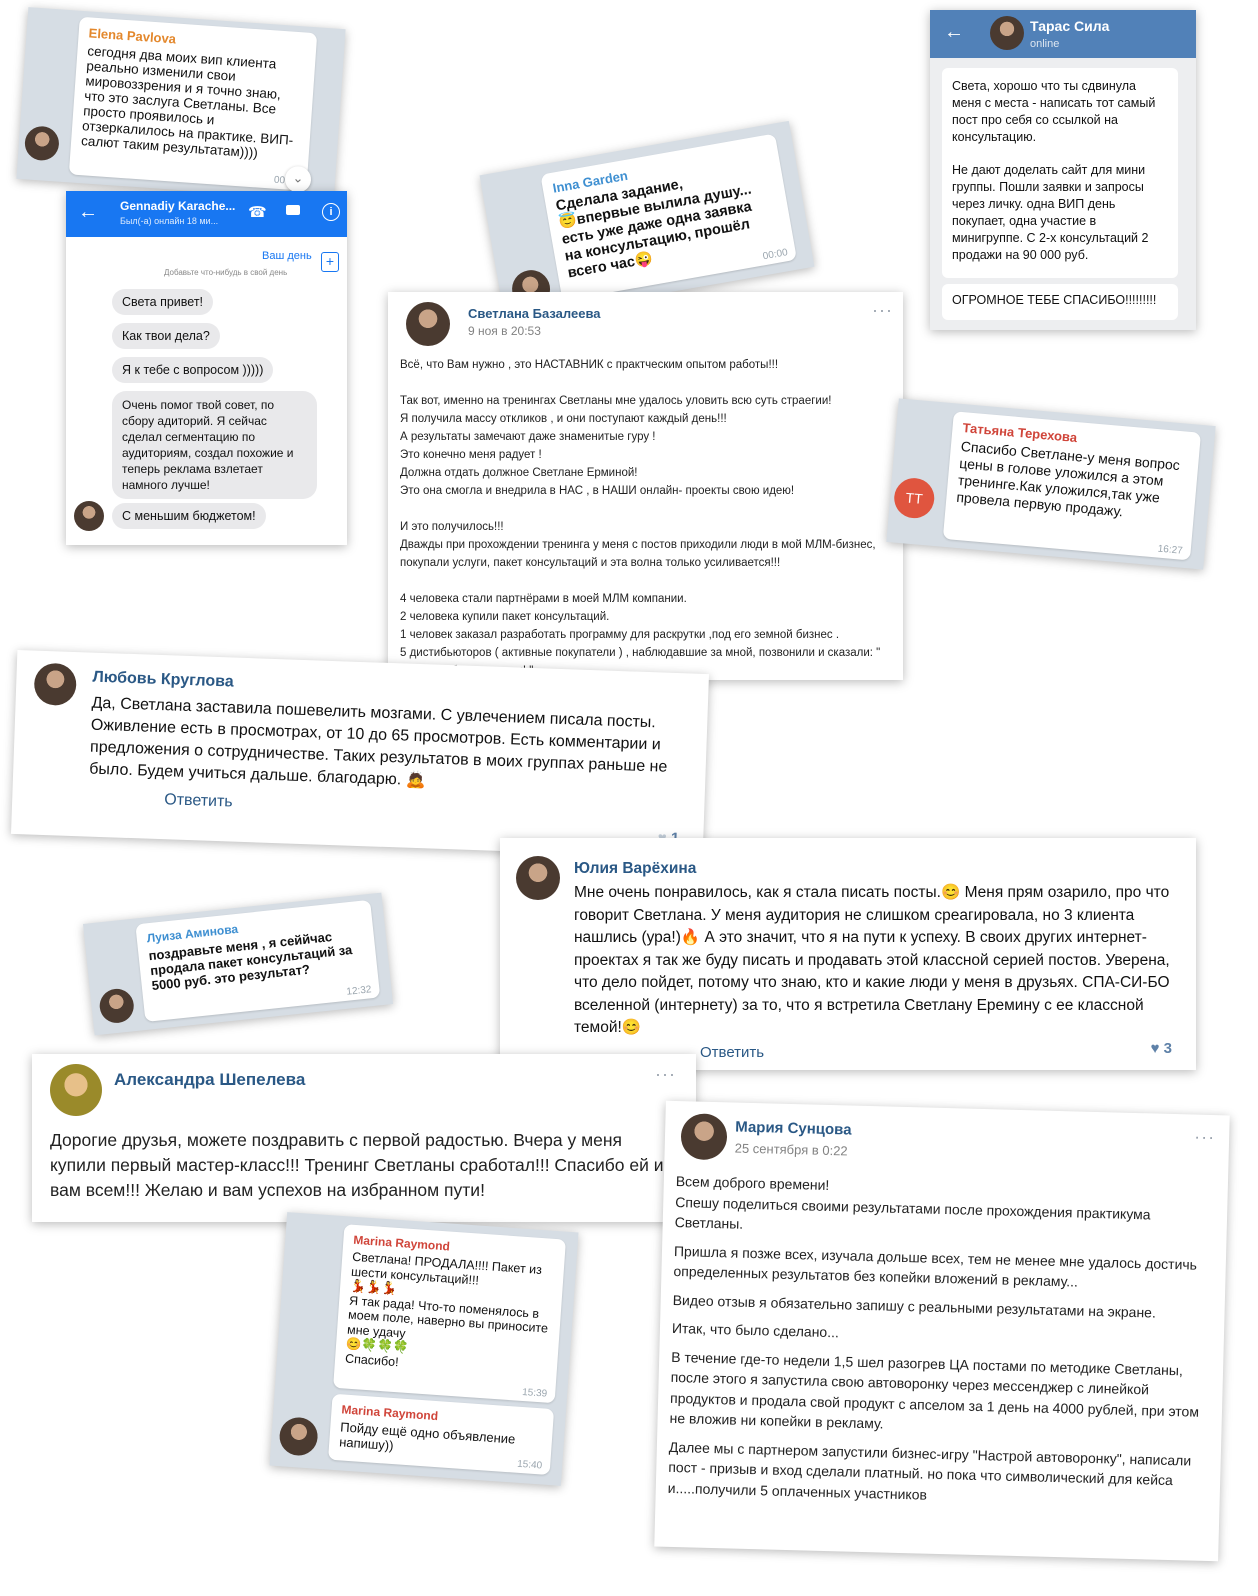 This screenshot has width=1258, height=1596. I want to click on message-bubble: Как твои дела?, so click(166, 336).